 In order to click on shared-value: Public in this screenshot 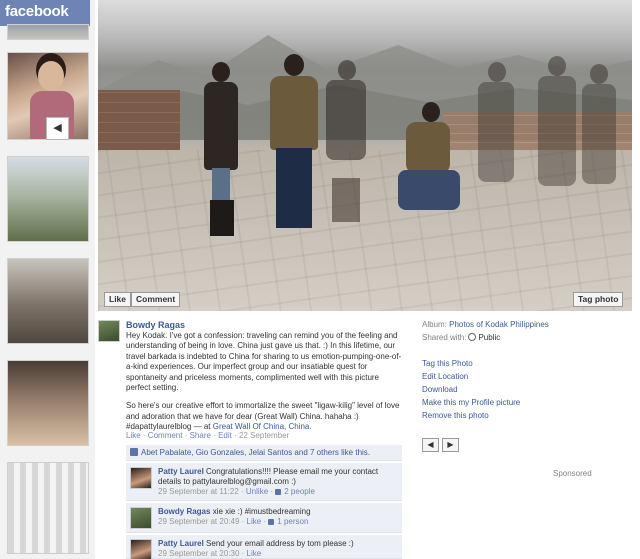, I will do `click(489, 337)`.